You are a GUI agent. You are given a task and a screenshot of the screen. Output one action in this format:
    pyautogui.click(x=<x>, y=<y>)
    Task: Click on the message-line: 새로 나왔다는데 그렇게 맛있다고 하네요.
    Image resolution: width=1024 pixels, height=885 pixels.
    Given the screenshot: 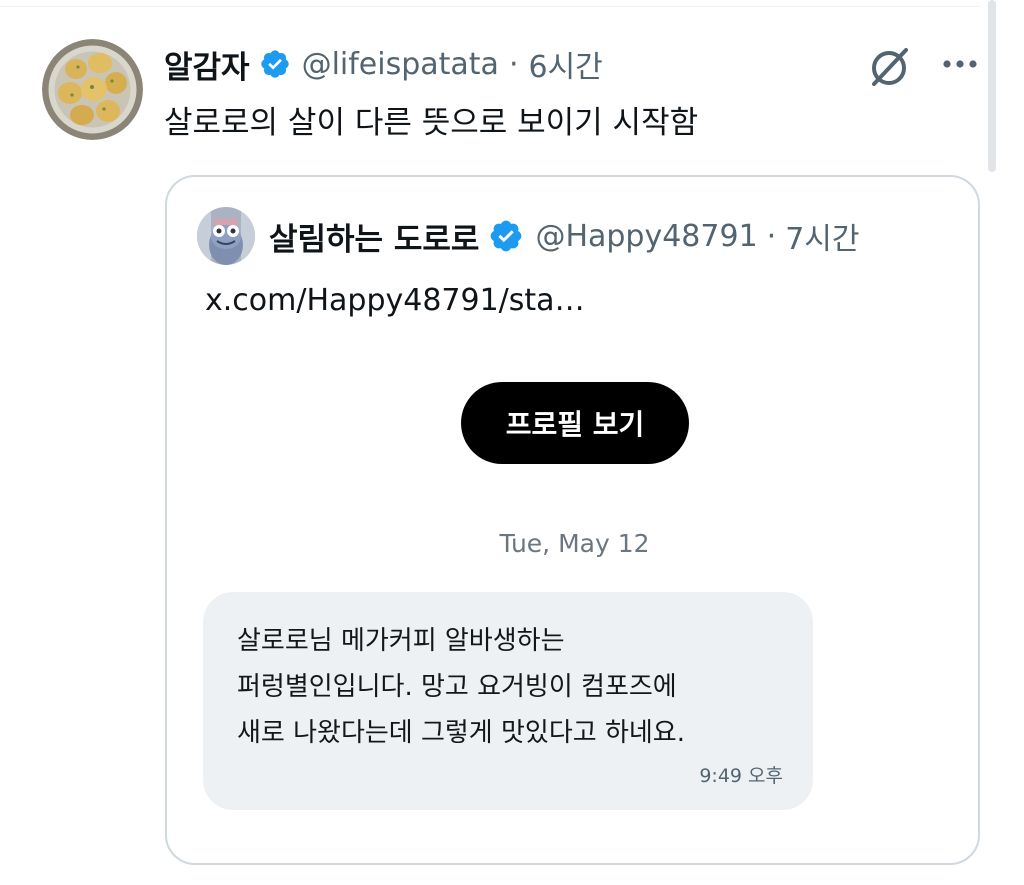 What is the action you would take?
    pyautogui.click(x=461, y=733)
    